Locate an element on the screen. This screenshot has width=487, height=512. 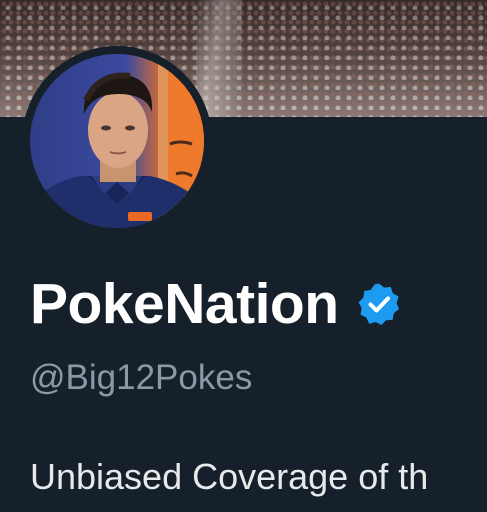
name-row: PokeNation is located at coordinates (215, 304).